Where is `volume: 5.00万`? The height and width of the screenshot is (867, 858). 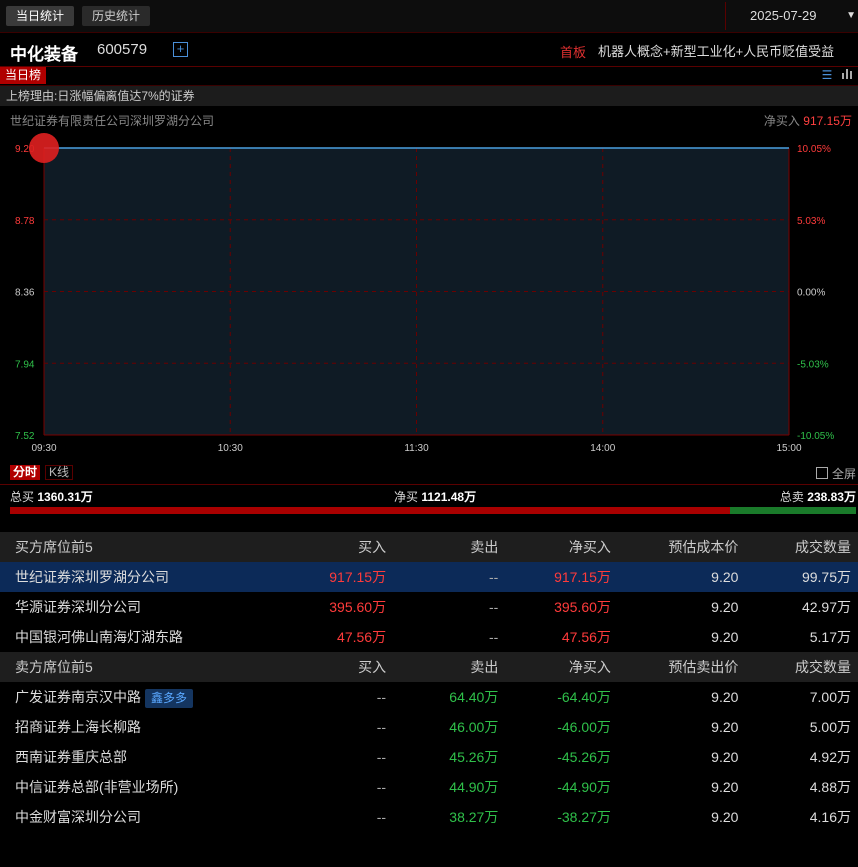 volume: 5.00万 is located at coordinates (830, 727).